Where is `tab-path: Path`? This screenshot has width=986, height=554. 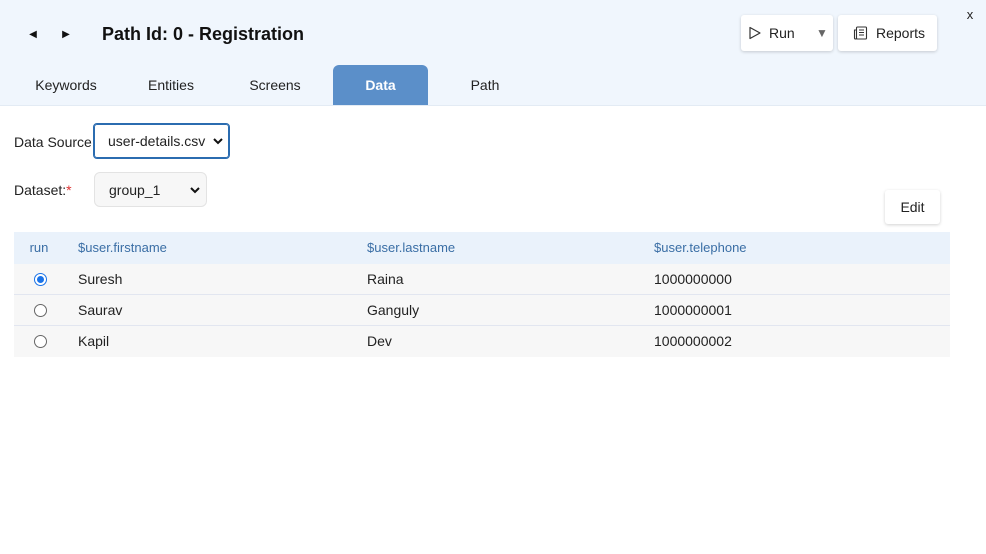
tab-path: Path is located at coordinates (485, 85).